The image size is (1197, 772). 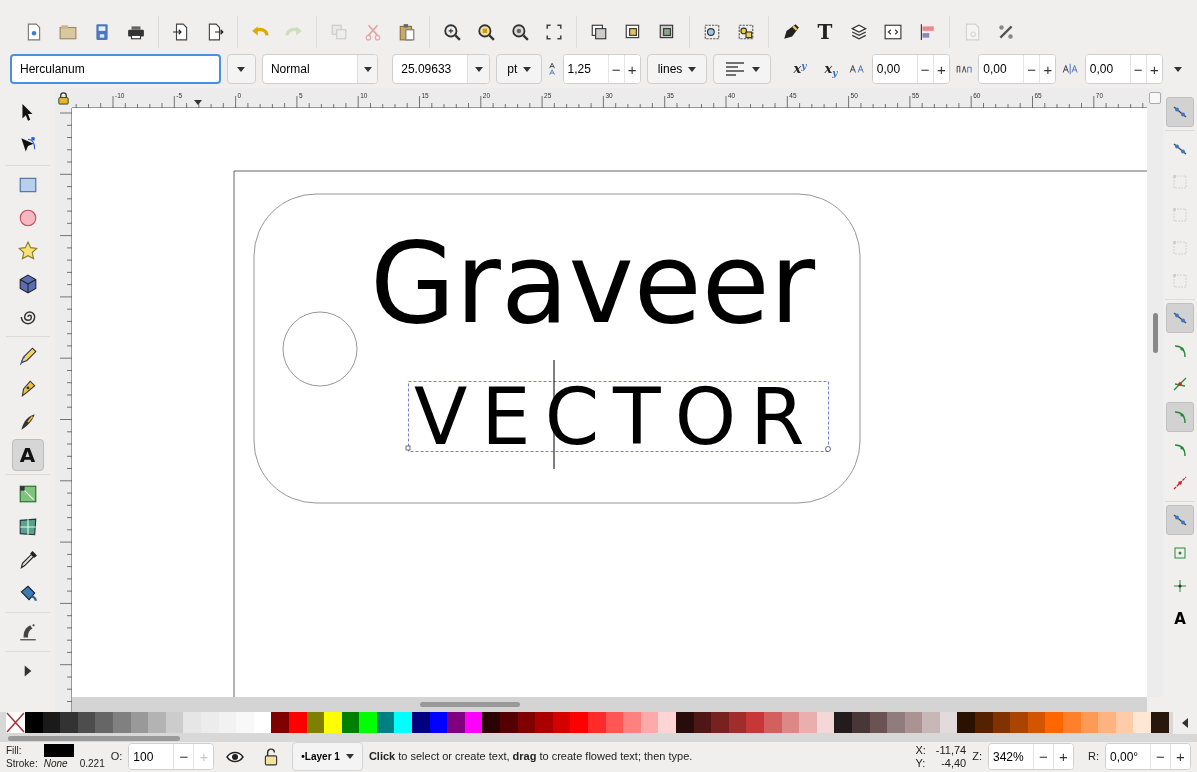 I want to click on layer-dropdown: •Layer 1, so click(x=327, y=756).